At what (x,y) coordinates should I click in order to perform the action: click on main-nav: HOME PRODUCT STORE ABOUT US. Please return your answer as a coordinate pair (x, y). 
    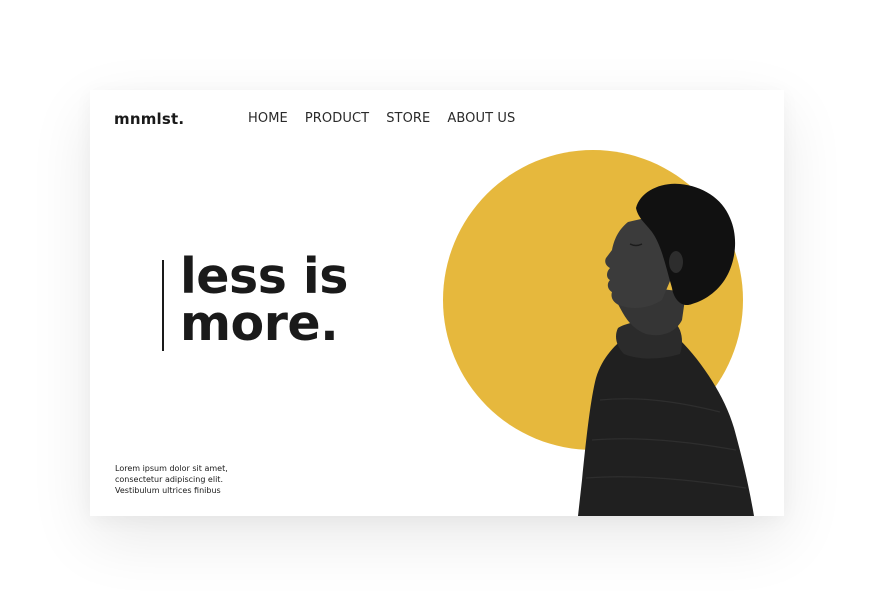
    Looking at the image, I should click on (381, 118).